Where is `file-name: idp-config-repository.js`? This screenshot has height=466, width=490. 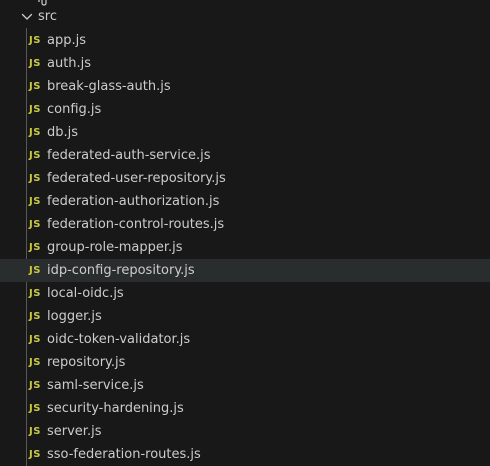 file-name: idp-config-repository.js is located at coordinates (121, 270).